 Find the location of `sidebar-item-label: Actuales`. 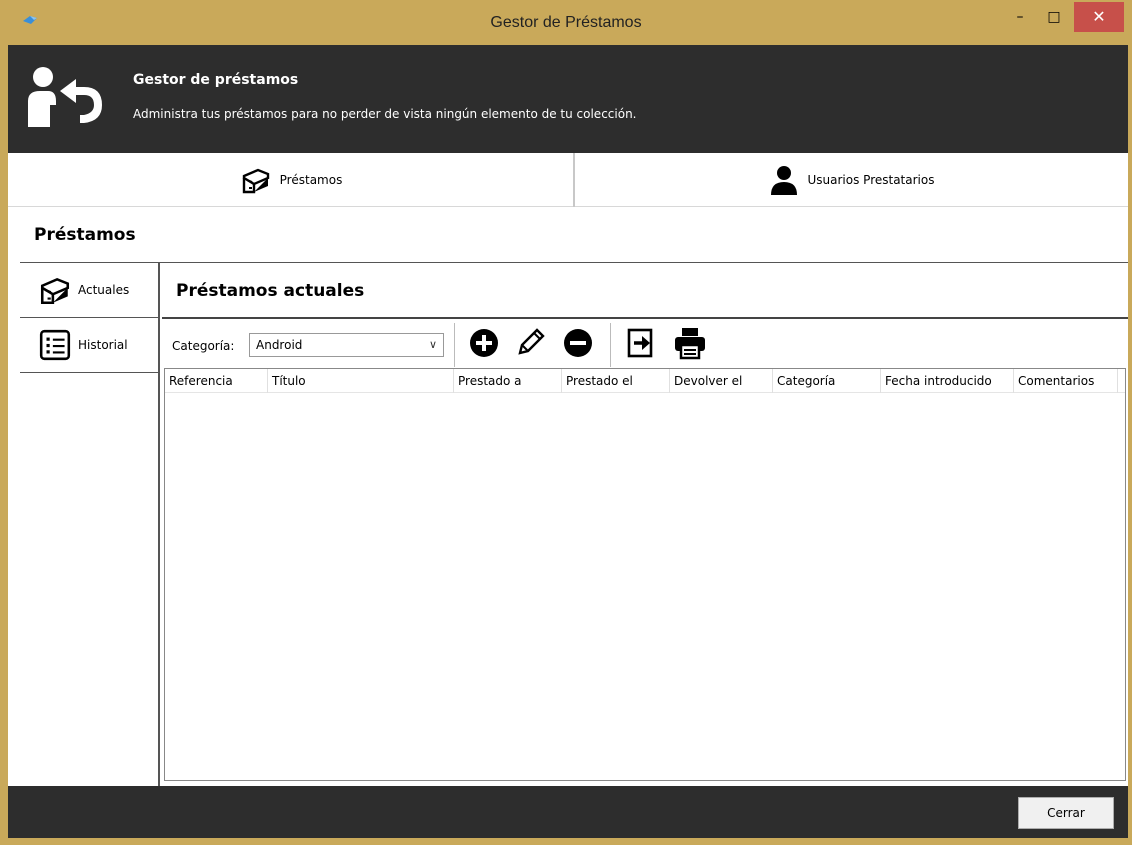

sidebar-item-label: Actuales is located at coordinates (104, 290).